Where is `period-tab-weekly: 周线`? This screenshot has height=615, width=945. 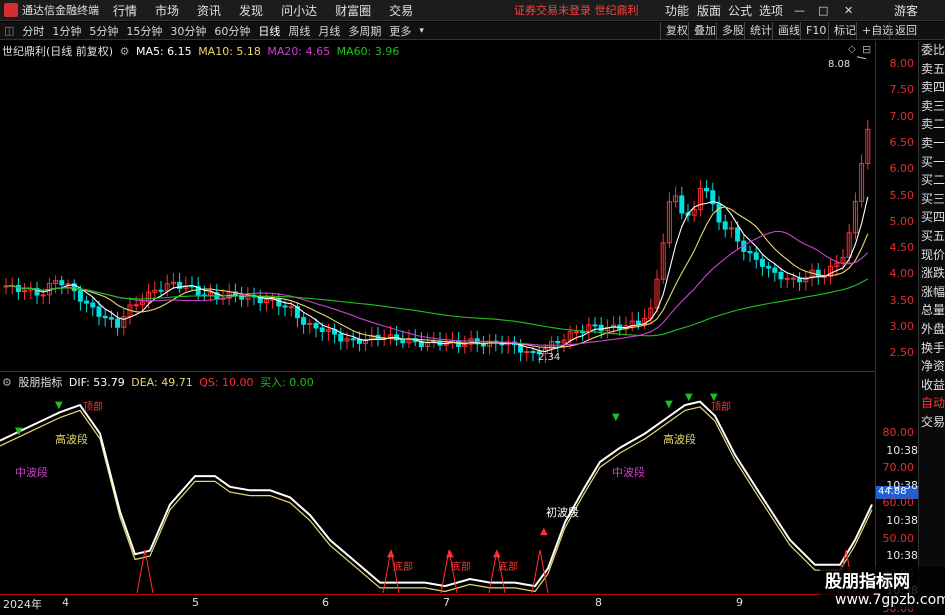
period-tab-weekly: 周线 is located at coordinates (299, 31).